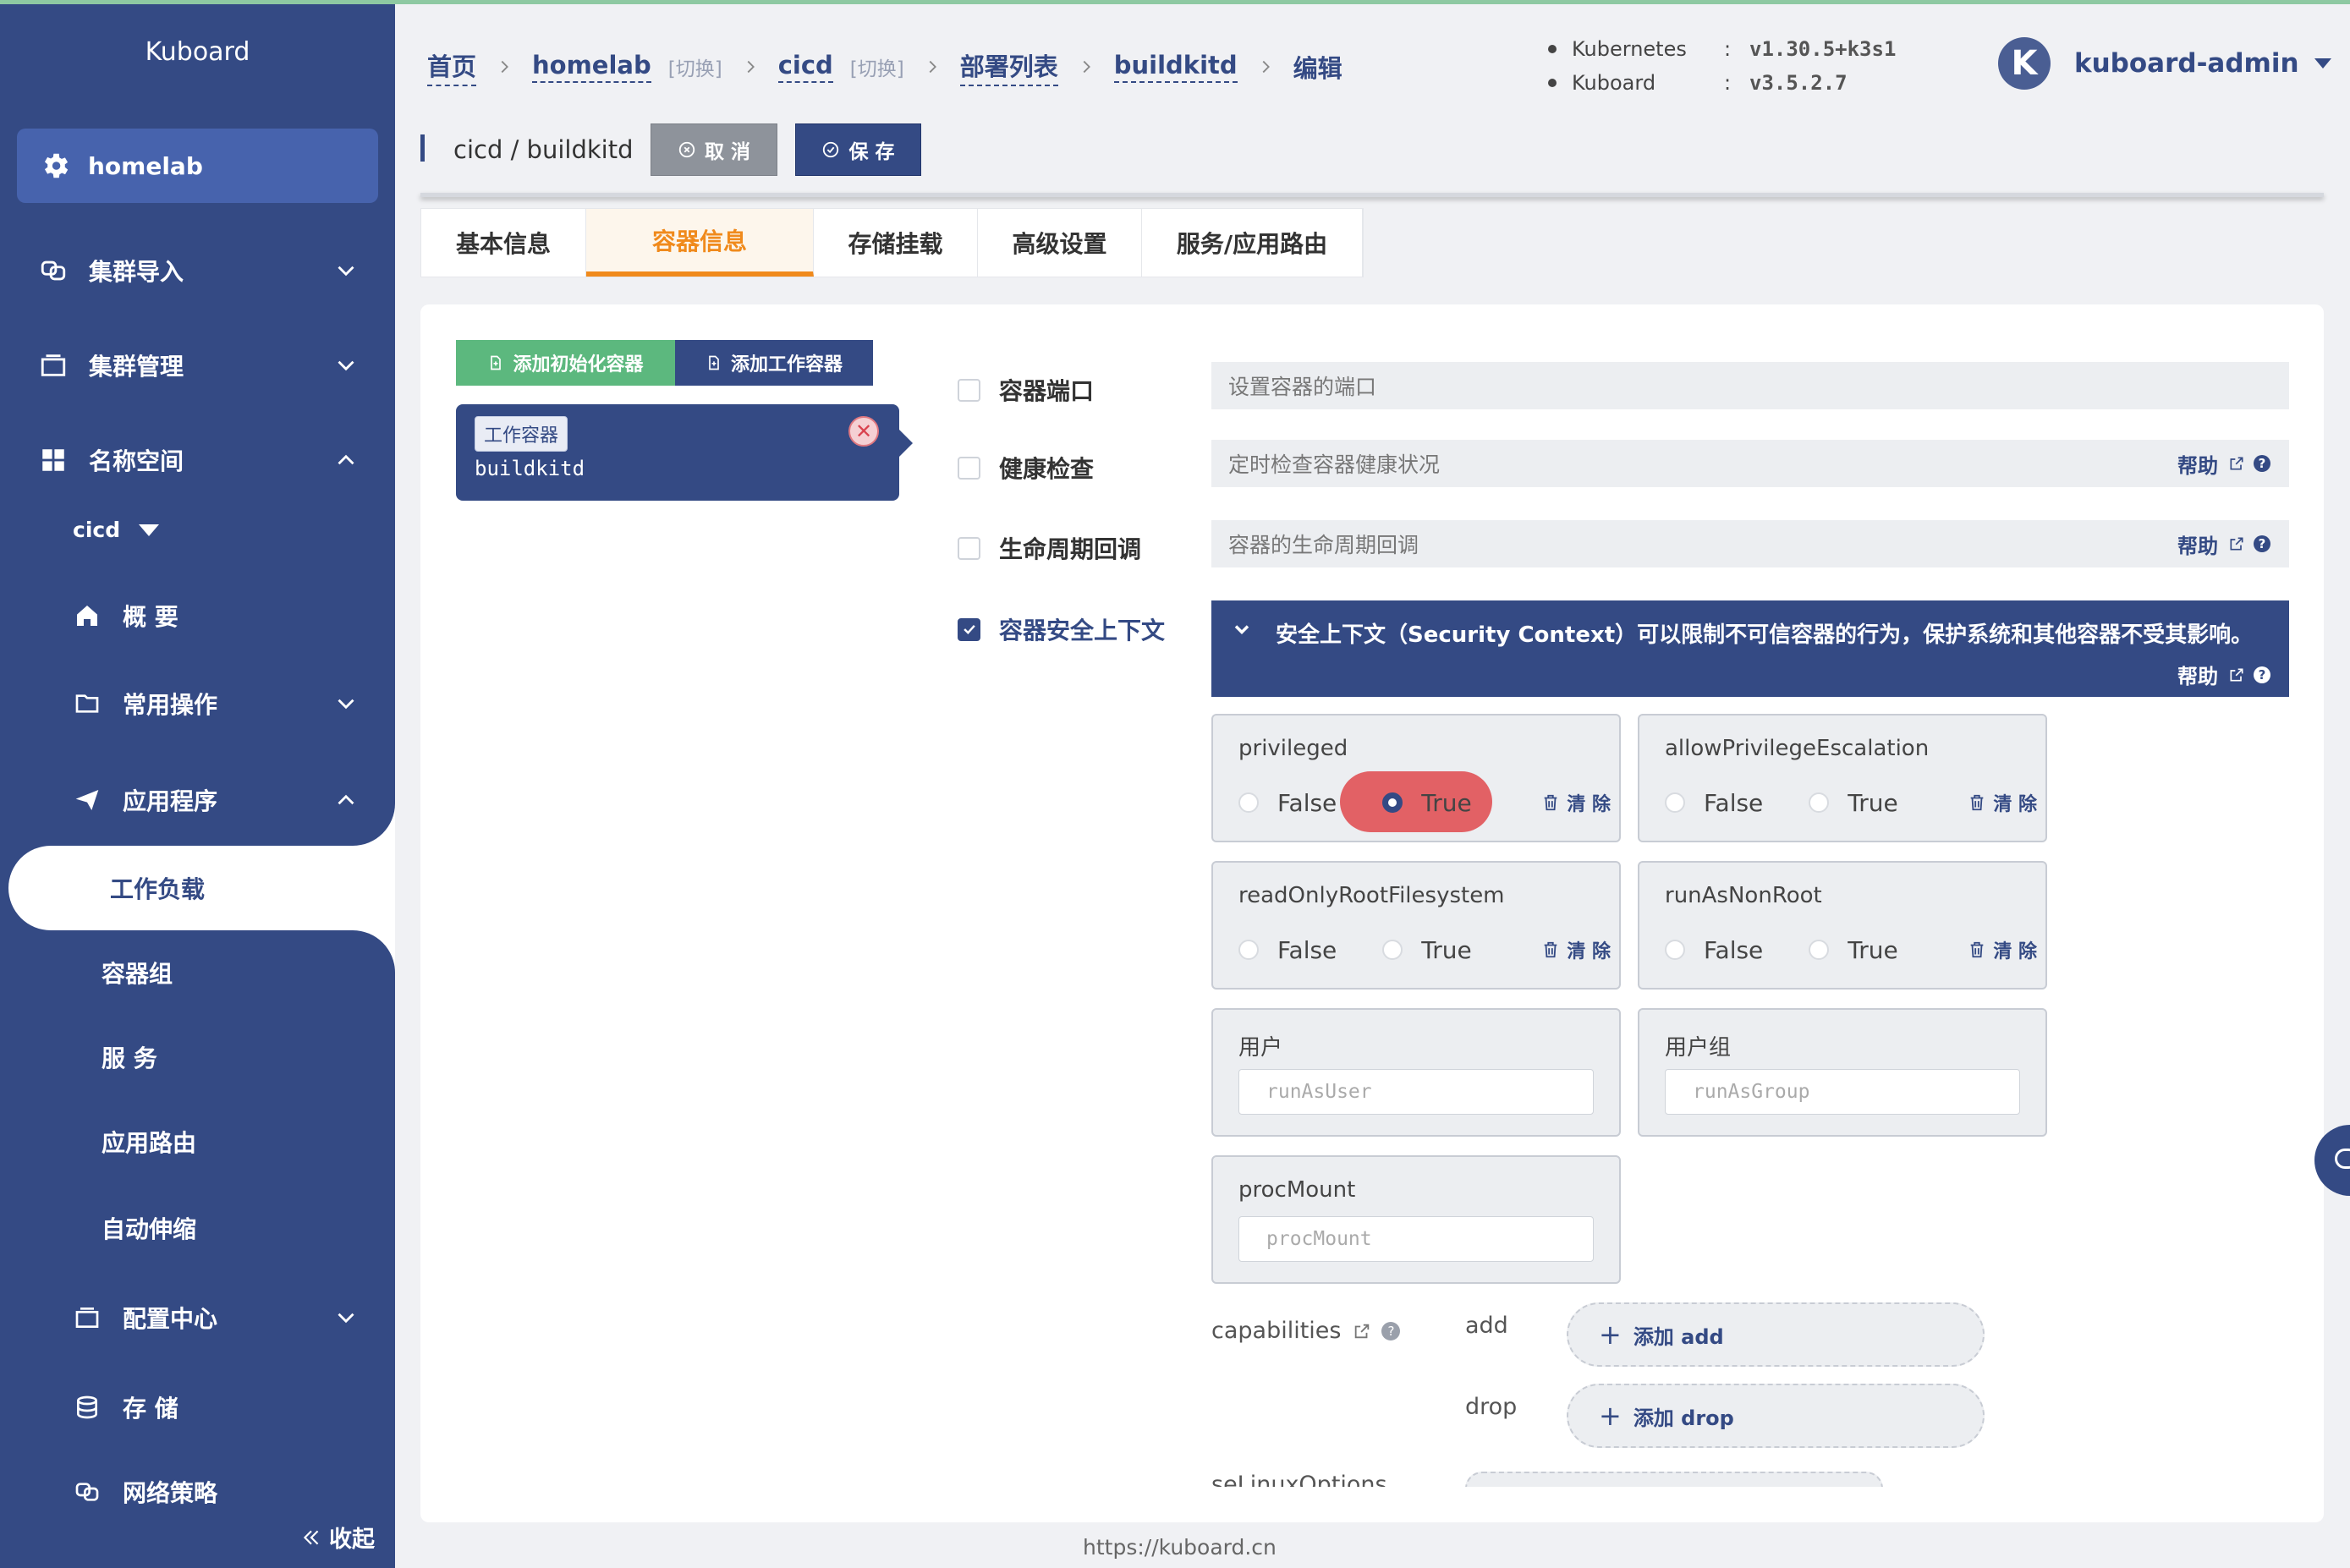 The image size is (2350, 1568). What do you see at coordinates (1714, 950) in the screenshot?
I see `run-as-non-root-false-option: False` at bounding box center [1714, 950].